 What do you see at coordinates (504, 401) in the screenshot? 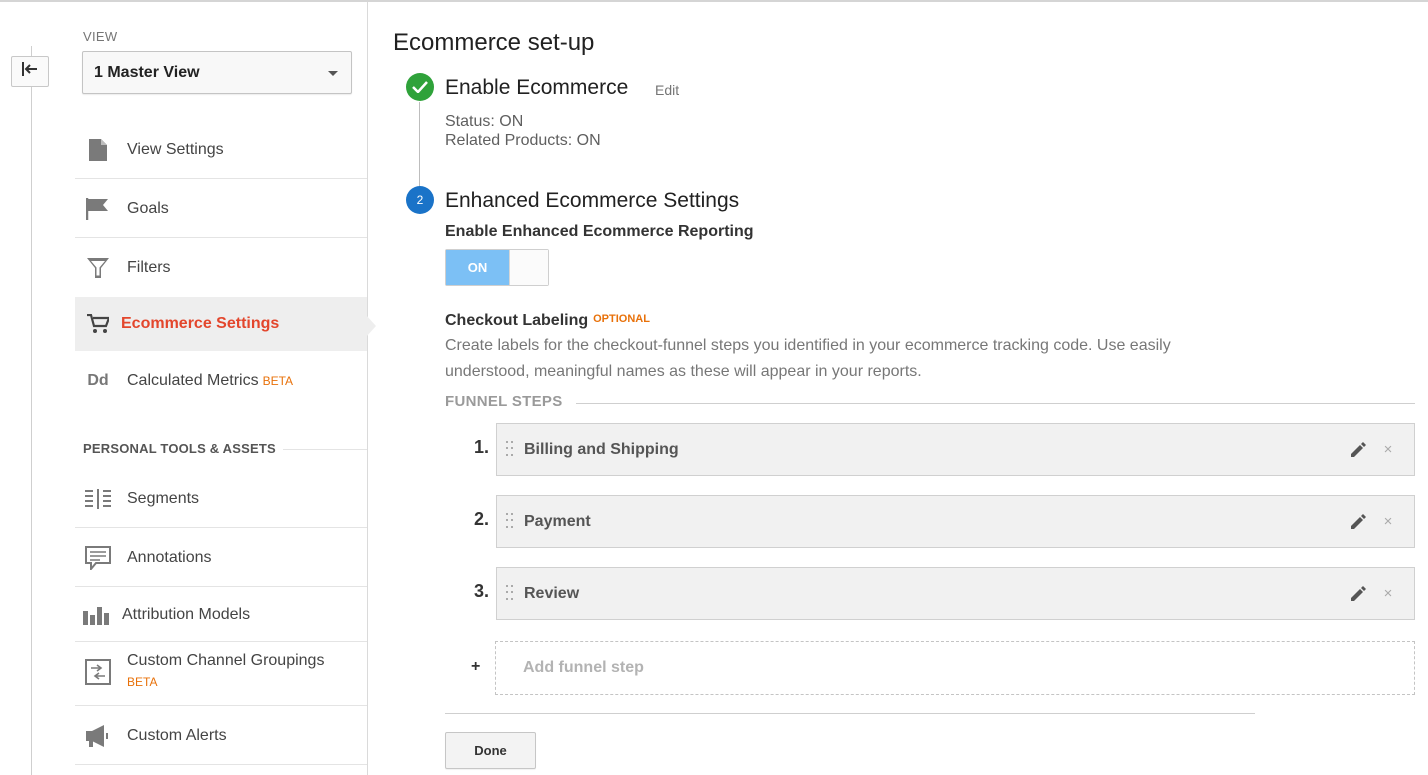
I see `funnel-steps-heading: FUNNEL STEPS` at bounding box center [504, 401].